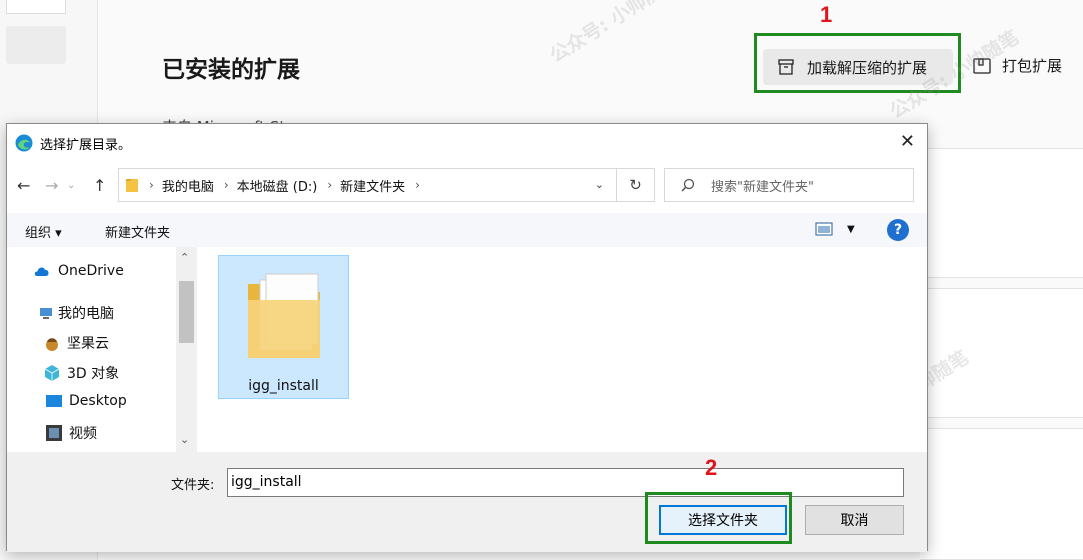  I want to click on breadcrumb-drive: 本地磁盘 (D:), so click(277, 185).